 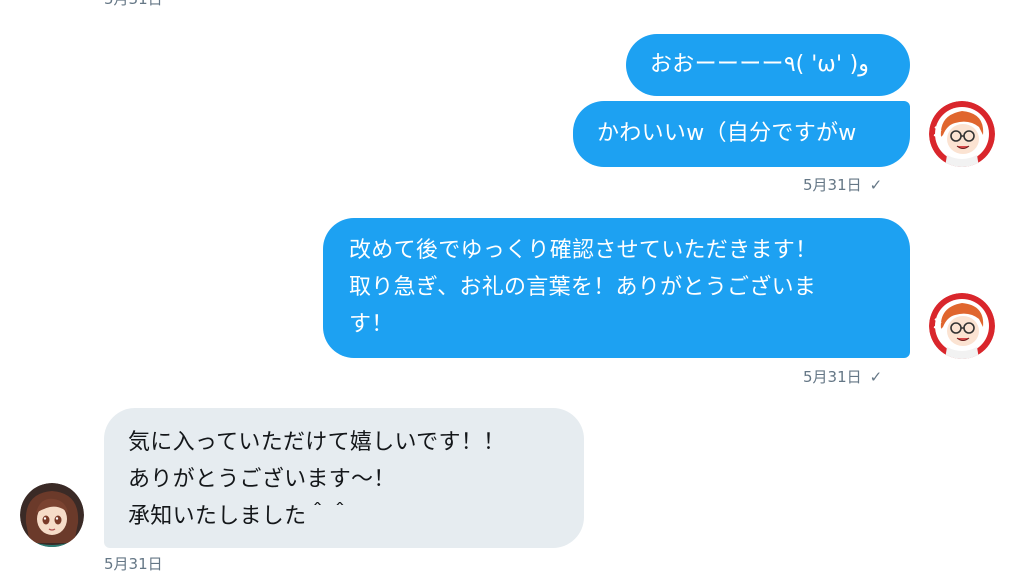 What do you see at coordinates (768, 65) in the screenshot?
I see `sent-message-bubble: おおーーーー٩( 'ω' )و` at bounding box center [768, 65].